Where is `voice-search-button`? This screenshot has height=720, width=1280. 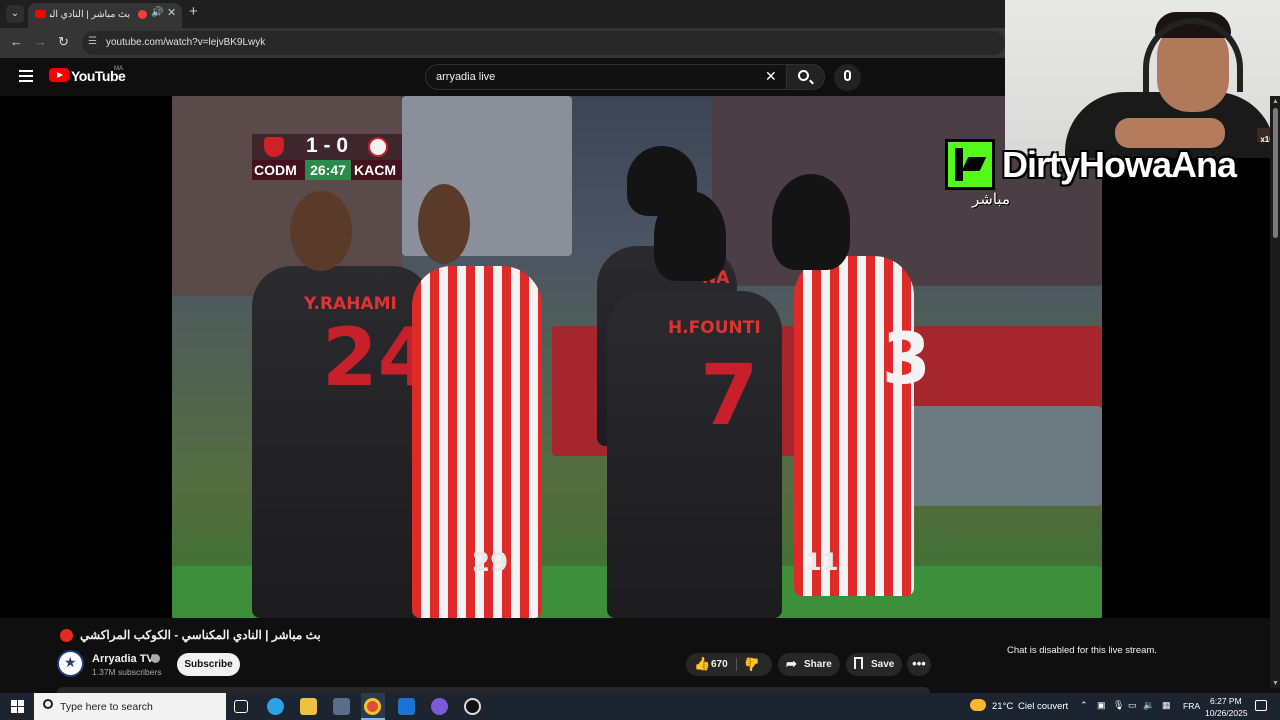 voice-search-button is located at coordinates (847, 77).